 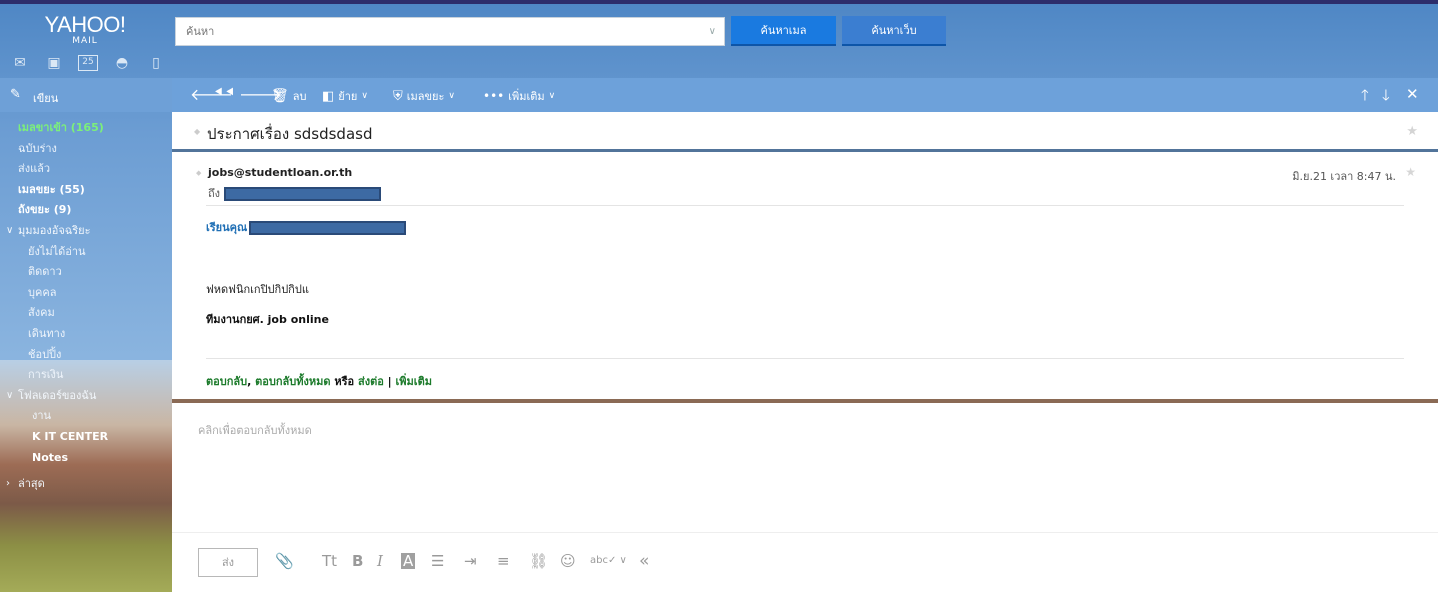 What do you see at coordinates (526, 96) in the screenshot?
I see `more-label: เพิ่มเติม` at bounding box center [526, 96].